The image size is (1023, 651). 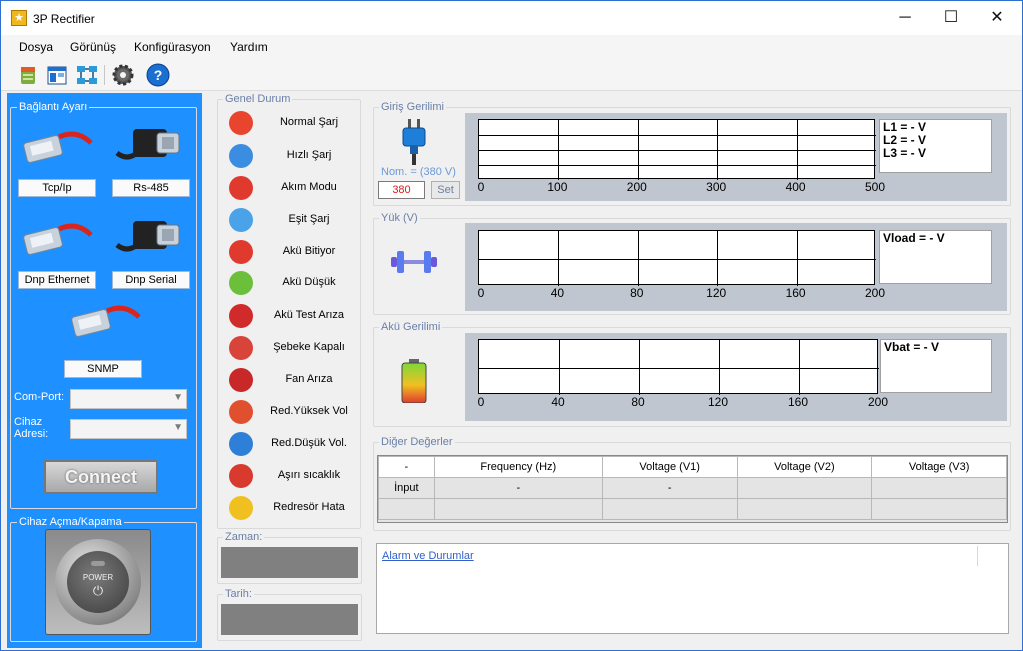 I want to click on power-group-title: Cihaz Açma/Kapama, so click(x=70, y=522).